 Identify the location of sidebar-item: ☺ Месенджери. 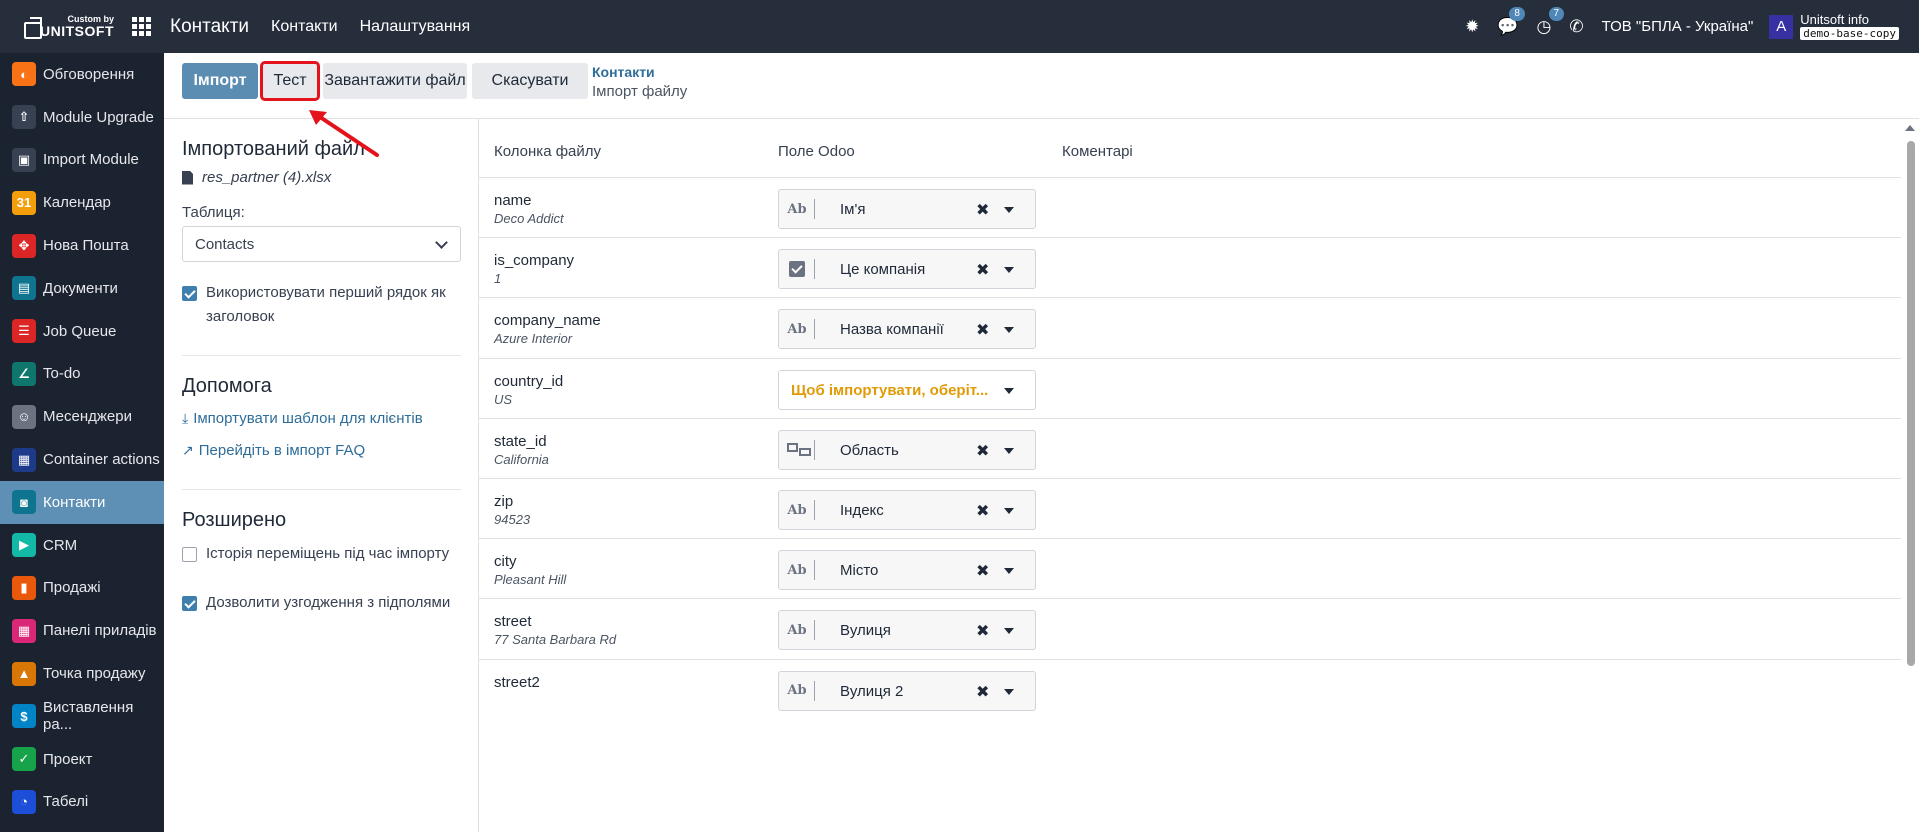
(82, 416).